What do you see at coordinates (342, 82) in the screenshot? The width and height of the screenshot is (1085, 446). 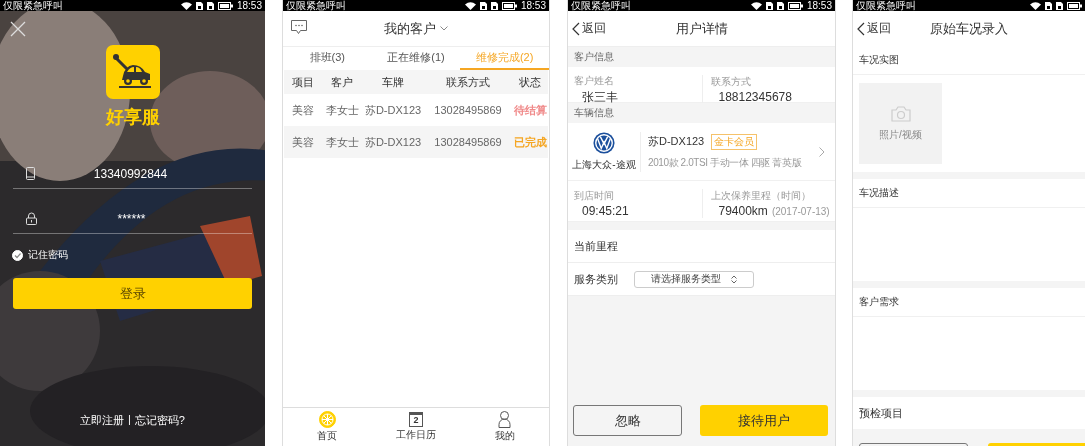 I see `column-header: 客户` at bounding box center [342, 82].